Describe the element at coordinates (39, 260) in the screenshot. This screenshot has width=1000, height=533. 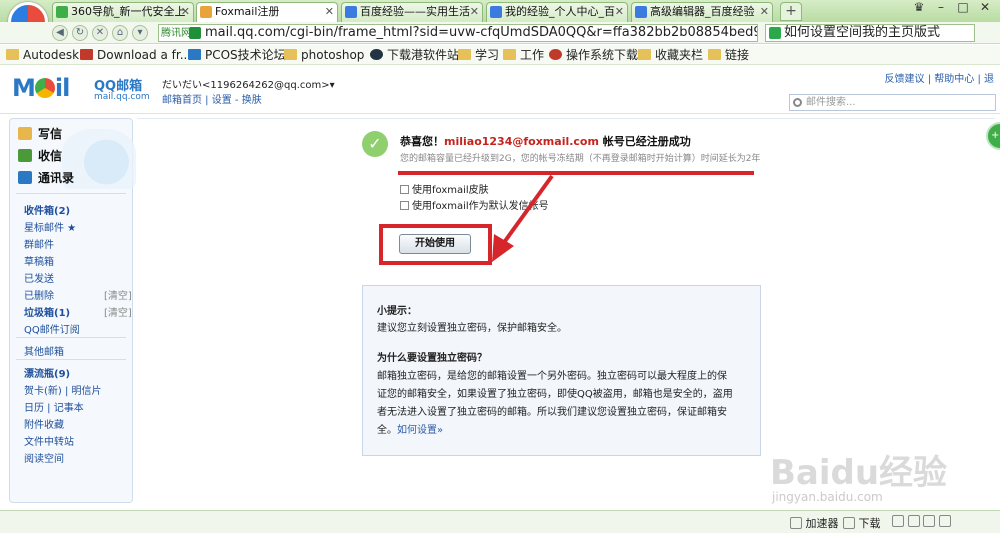
I see `folder-drafts: 草稿箱` at that location.